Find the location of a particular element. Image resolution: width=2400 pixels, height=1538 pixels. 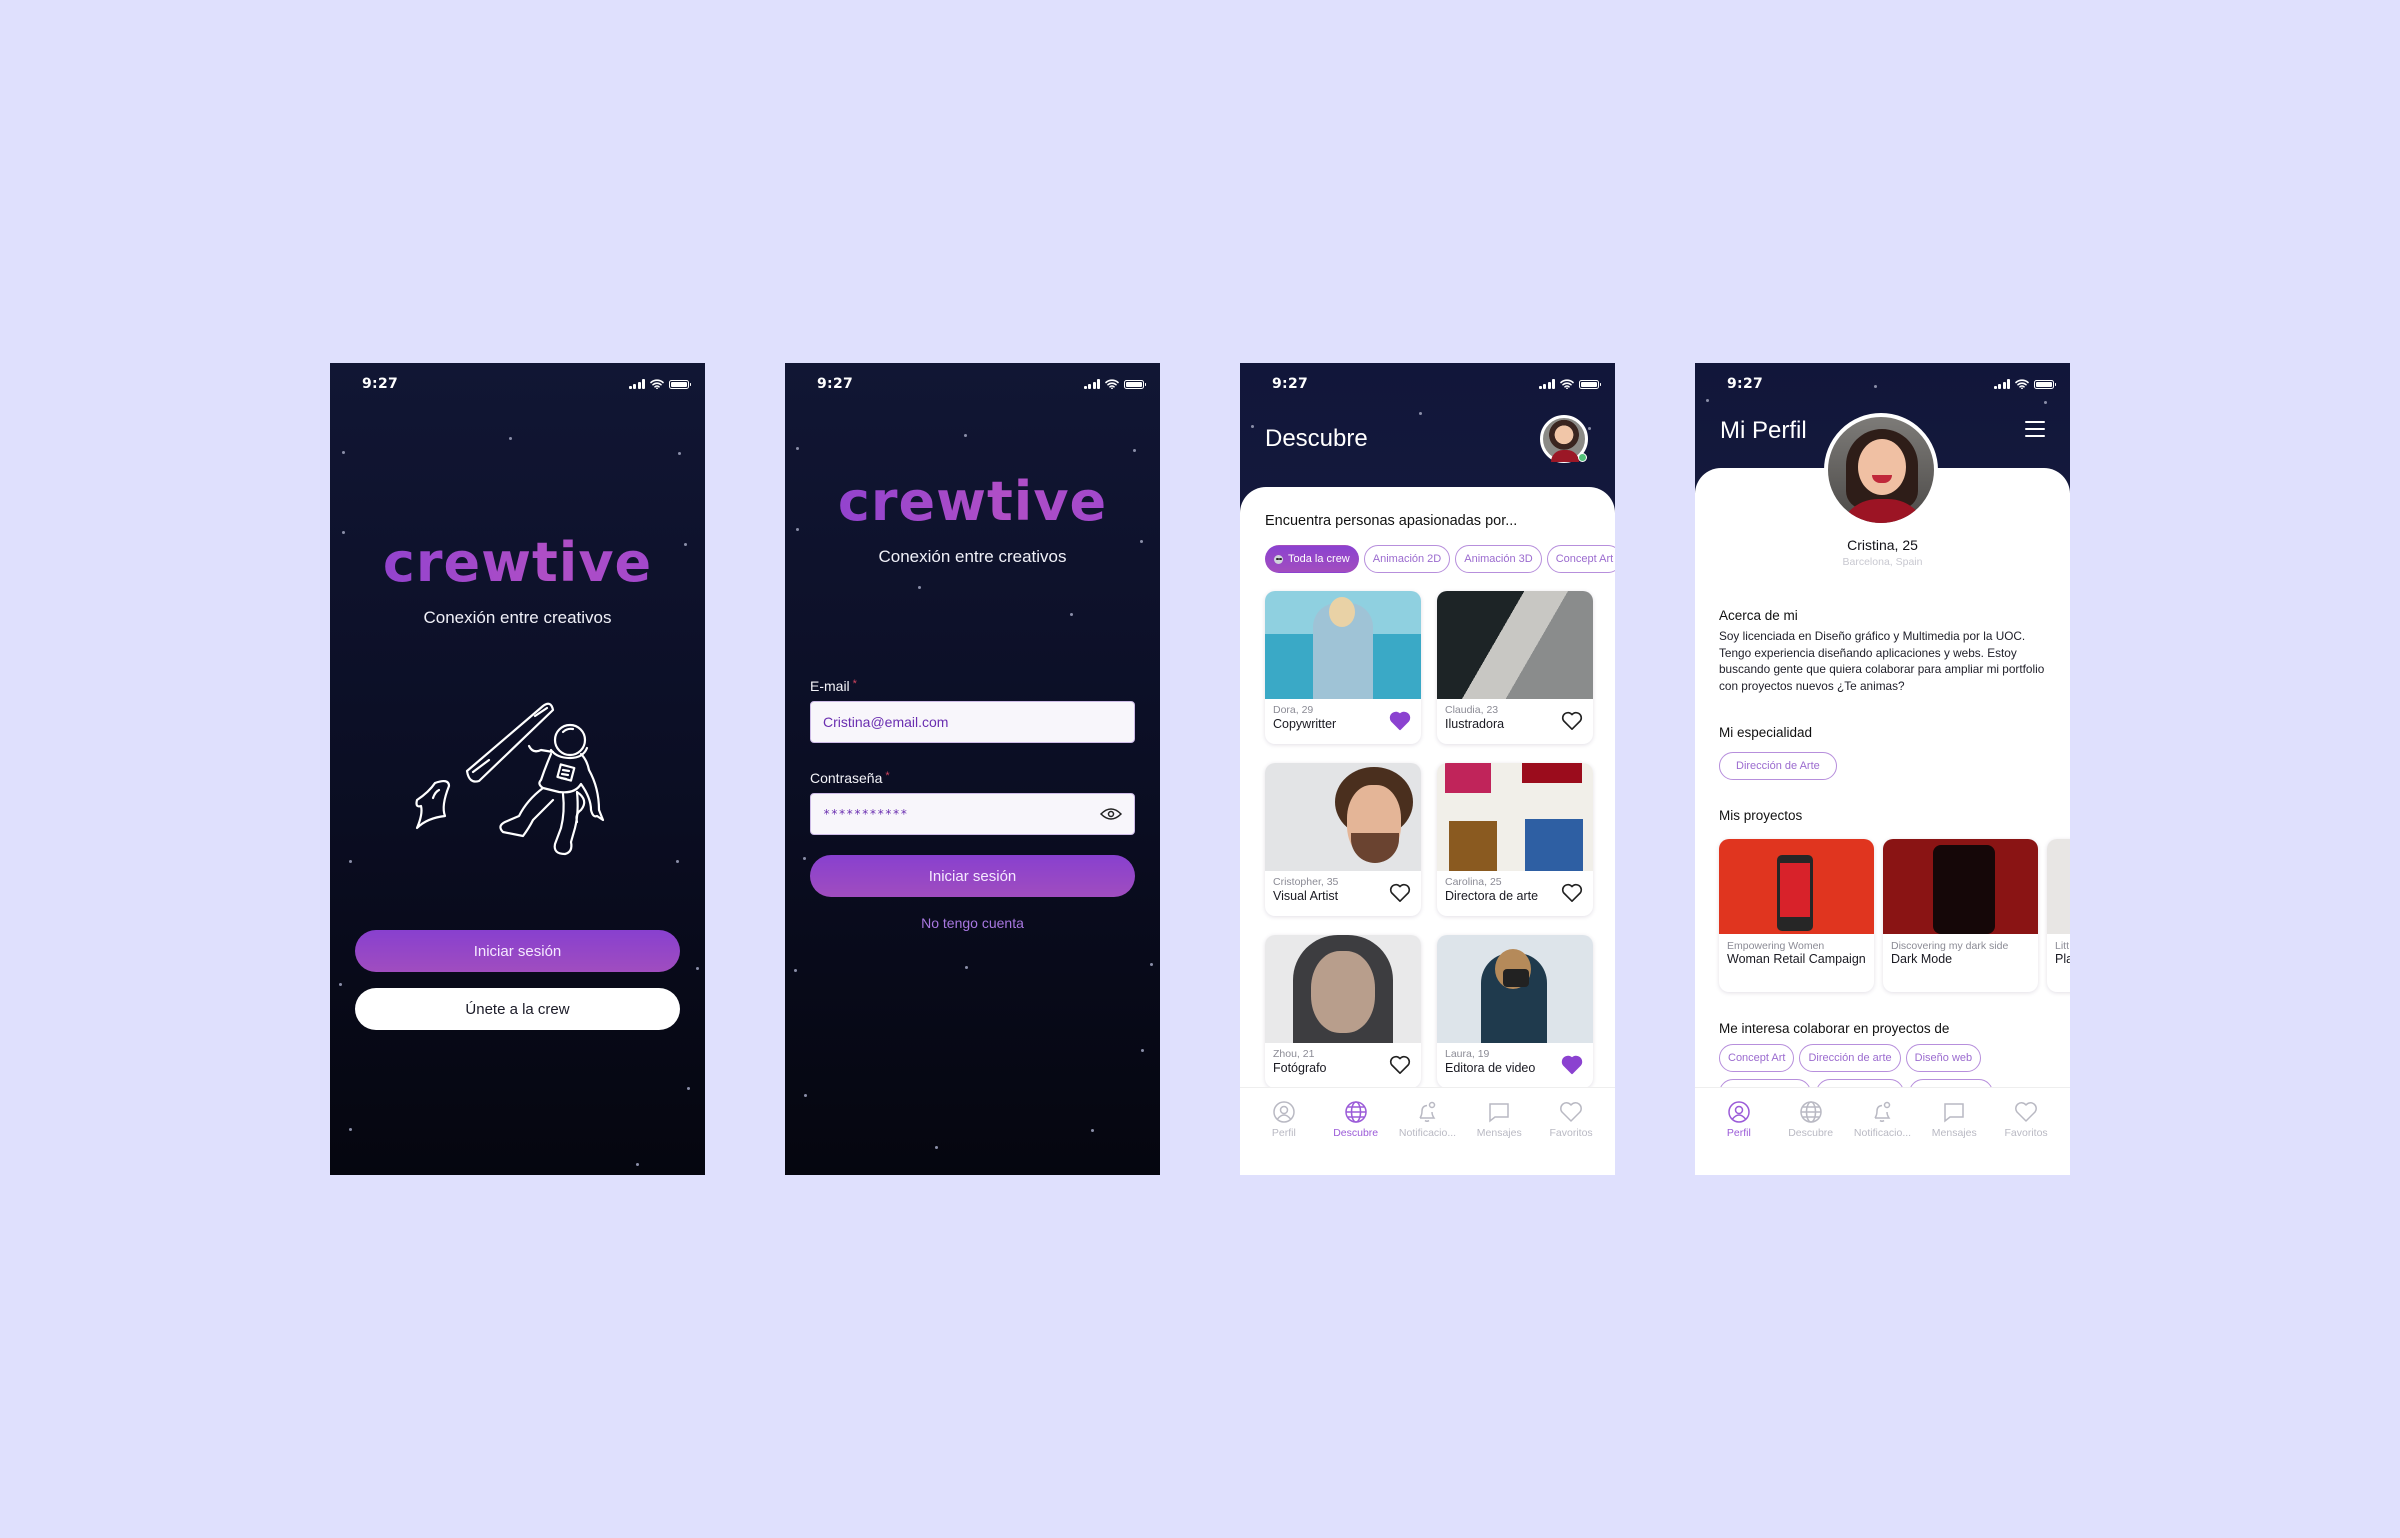

specialty-heading: Mi especialidad is located at coordinates (1766, 732).